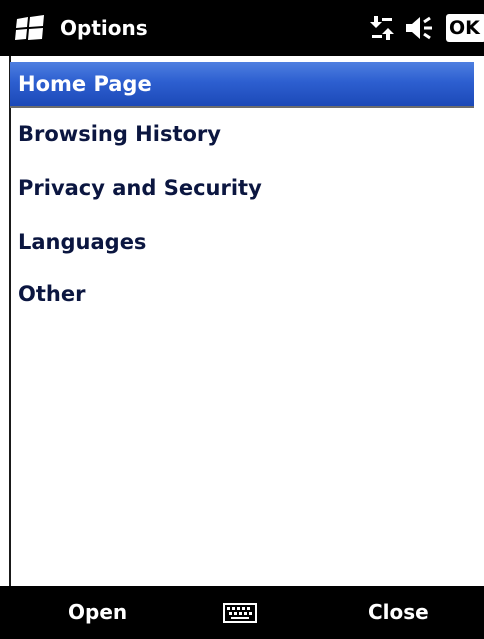 The width and height of the screenshot is (484, 639). I want to click on data-connection-icon, so click(382, 28).